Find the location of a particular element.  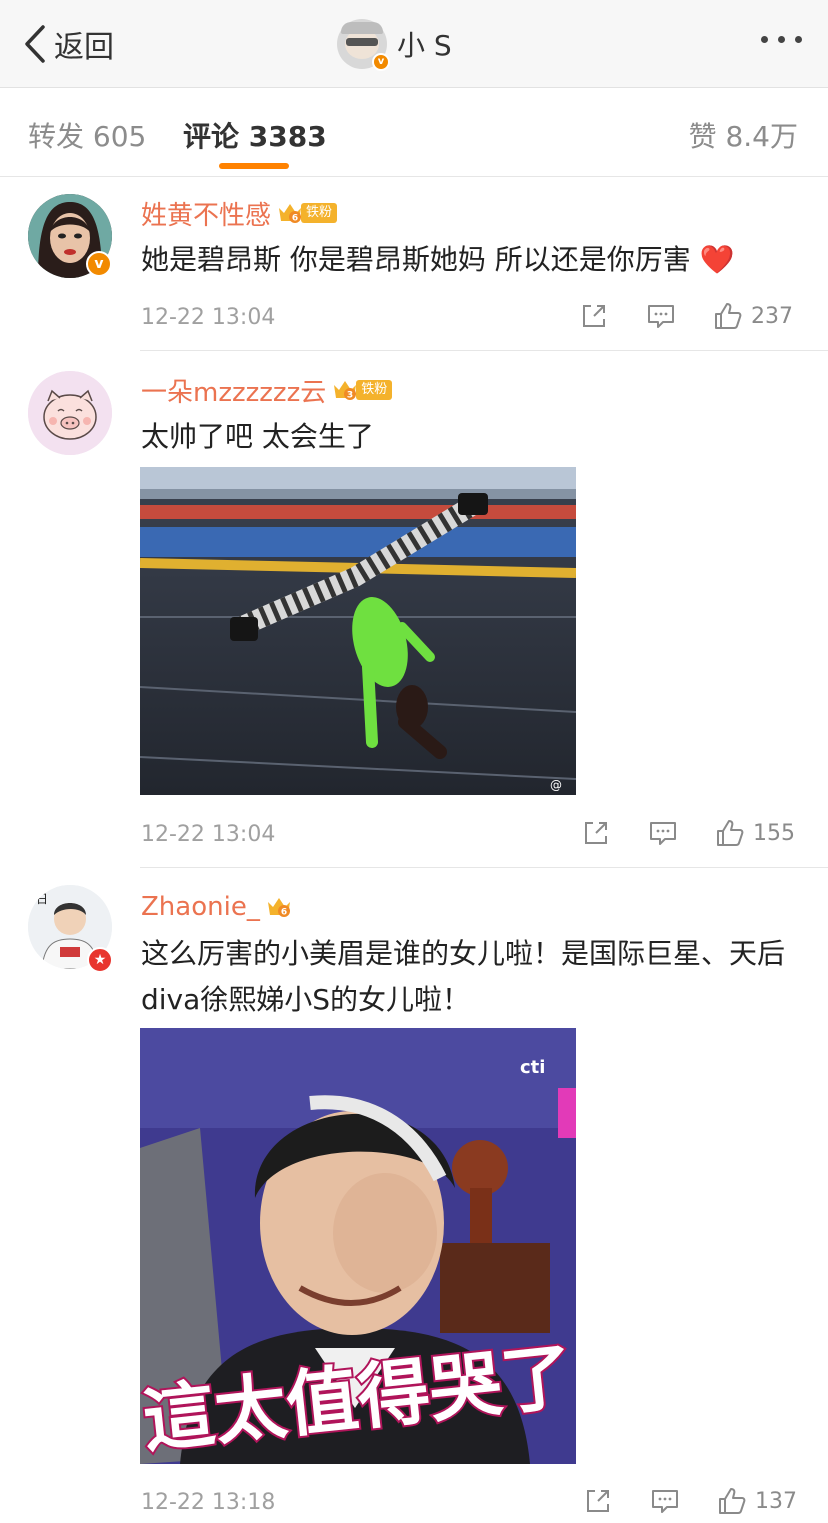

verified-badge: ★ is located at coordinates (100, 960).